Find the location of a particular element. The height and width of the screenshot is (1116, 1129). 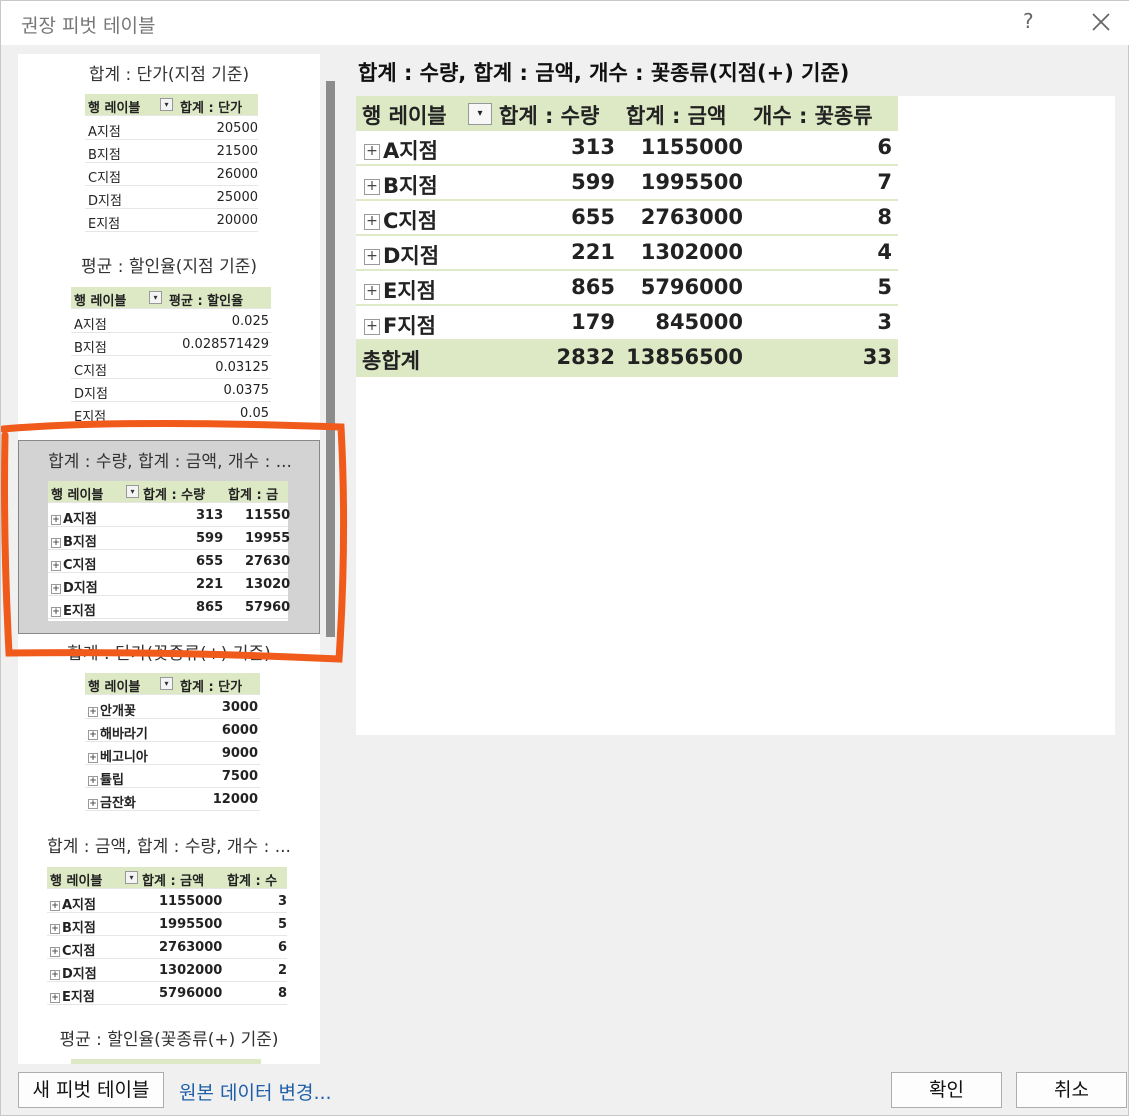

table-row: + A지점 313 11550 is located at coordinates (169, 515).